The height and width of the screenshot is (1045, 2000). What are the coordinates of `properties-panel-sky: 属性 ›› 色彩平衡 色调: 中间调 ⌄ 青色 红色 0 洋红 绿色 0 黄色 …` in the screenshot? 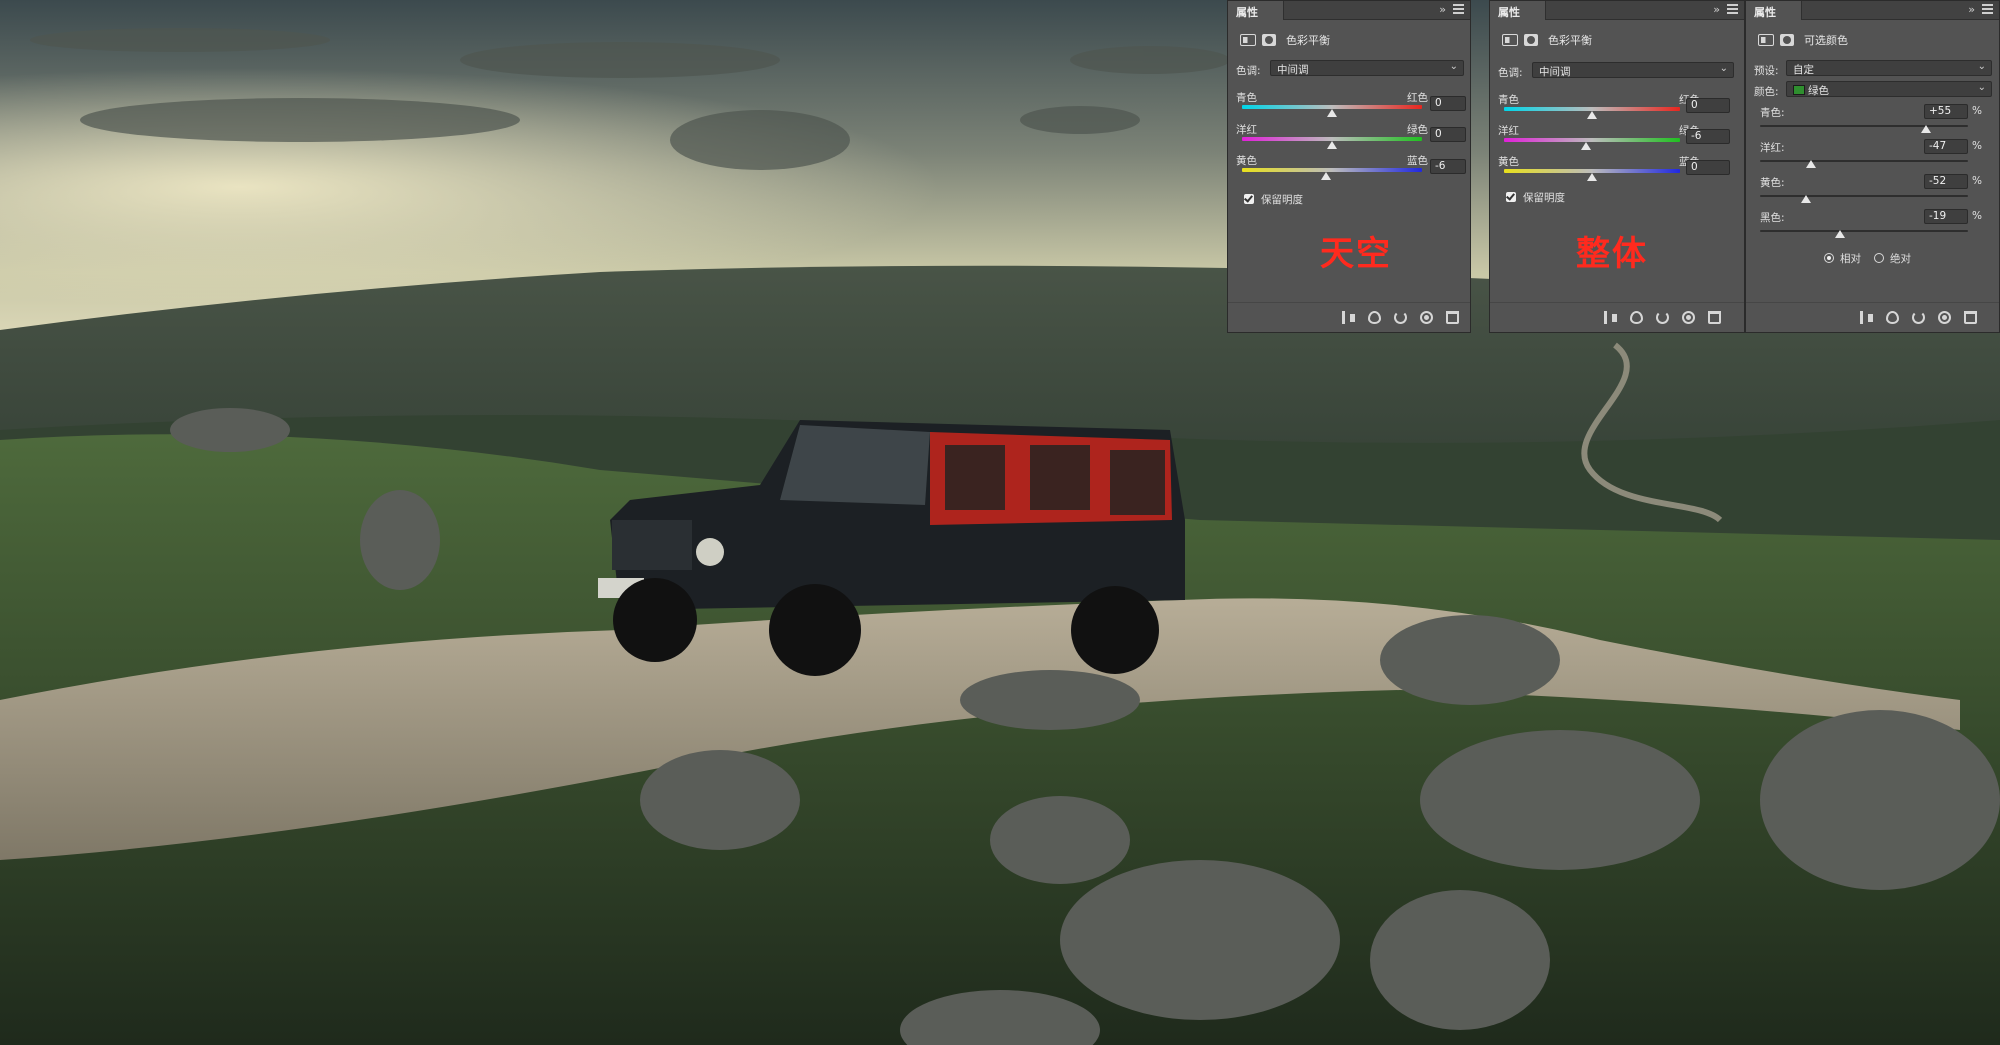 It's located at (1349, 166).